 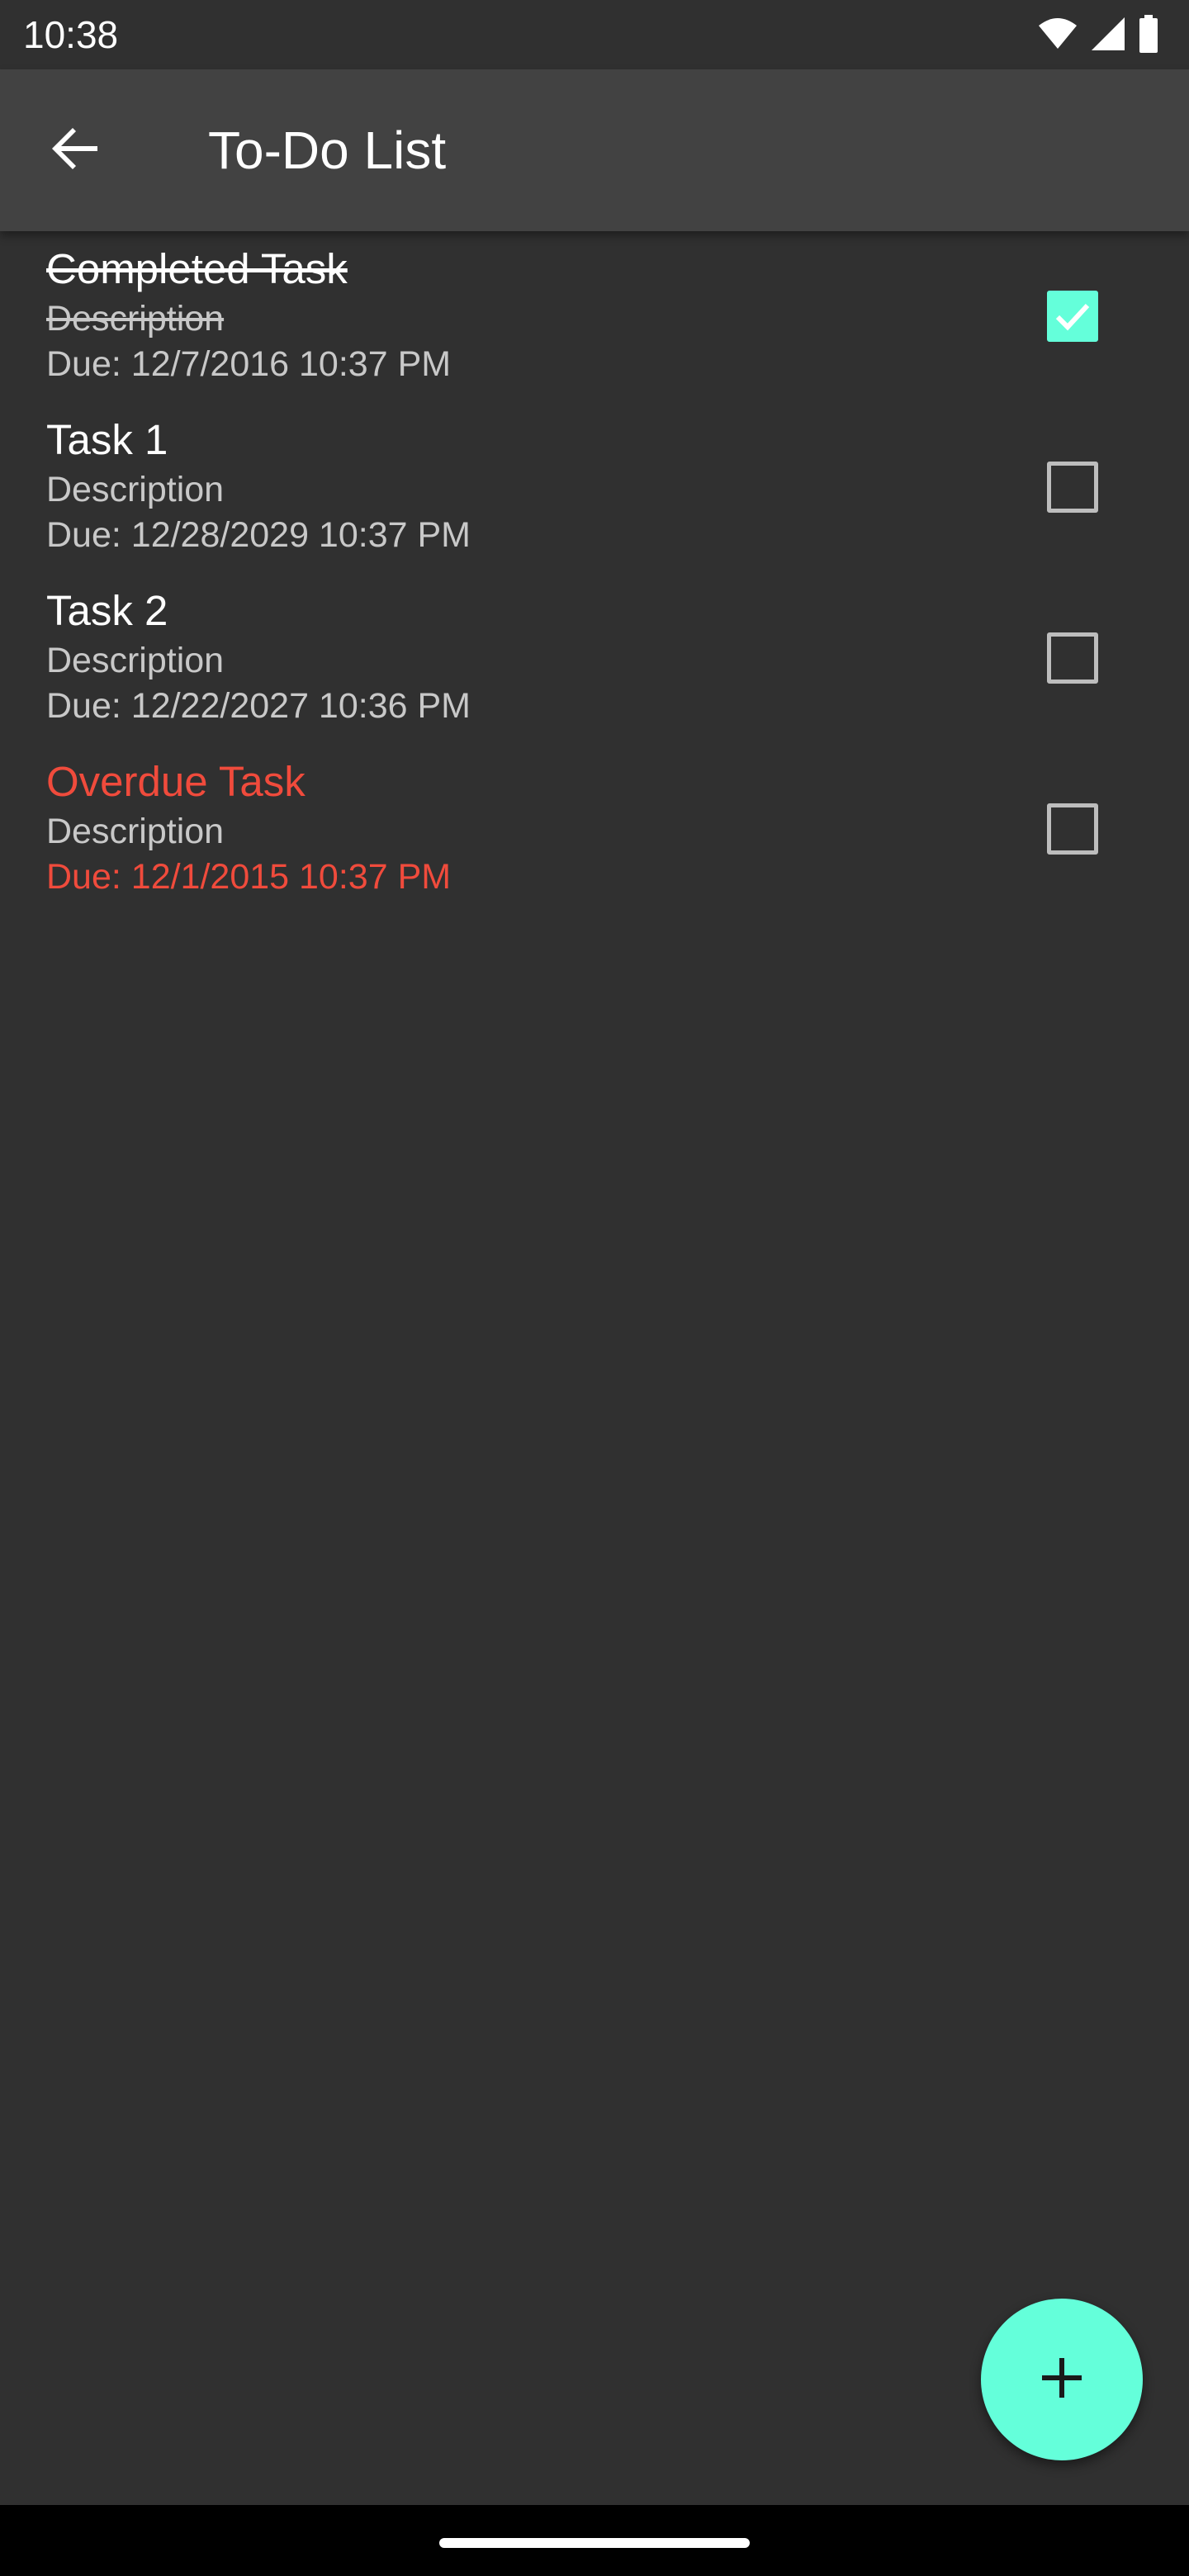 I want to click on battery-icon, so click(x=1148, y=35).